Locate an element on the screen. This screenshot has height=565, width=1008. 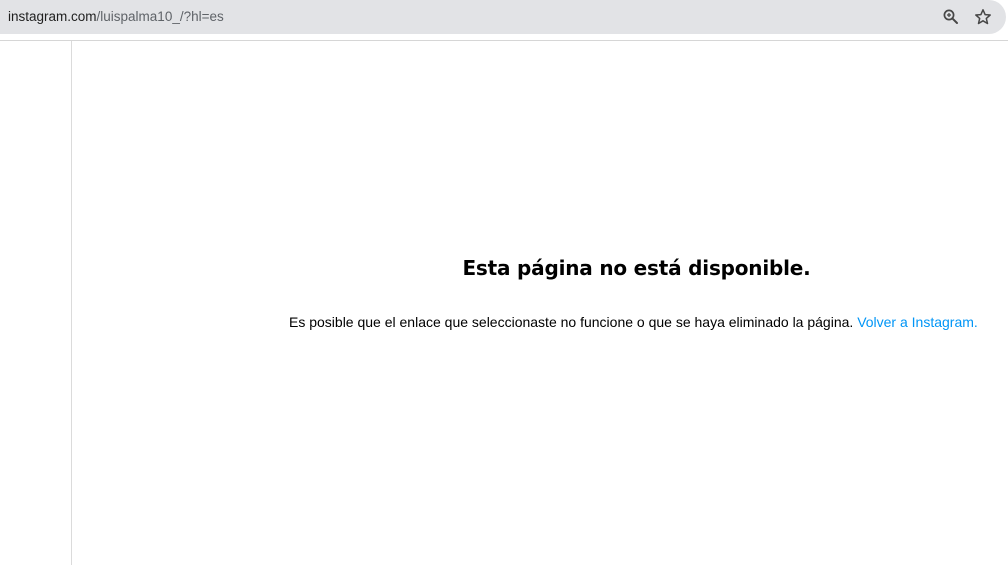
zoom-icon is located at coordinates (951, 17).